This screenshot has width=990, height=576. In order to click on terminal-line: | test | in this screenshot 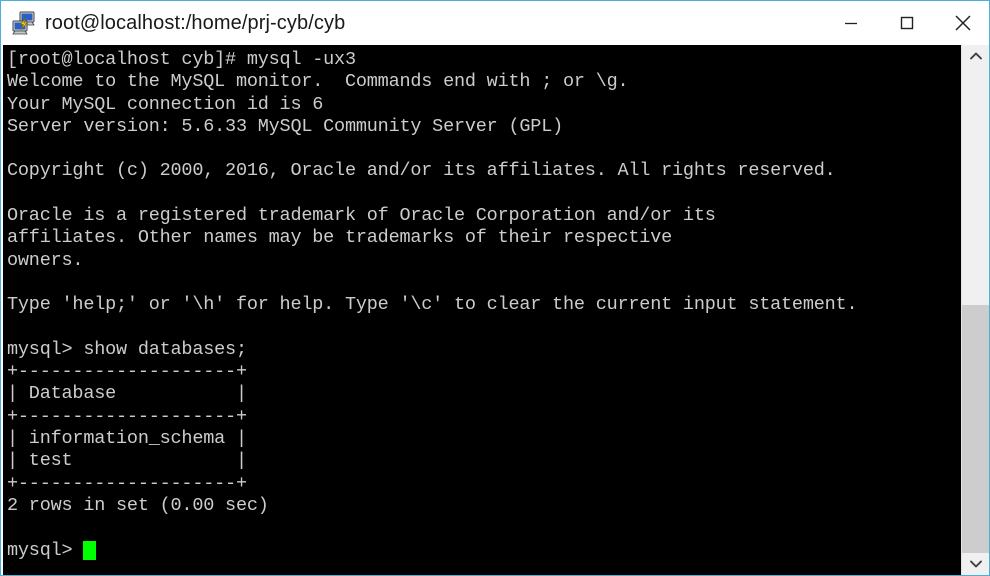, I will do `click(127, 461)`.